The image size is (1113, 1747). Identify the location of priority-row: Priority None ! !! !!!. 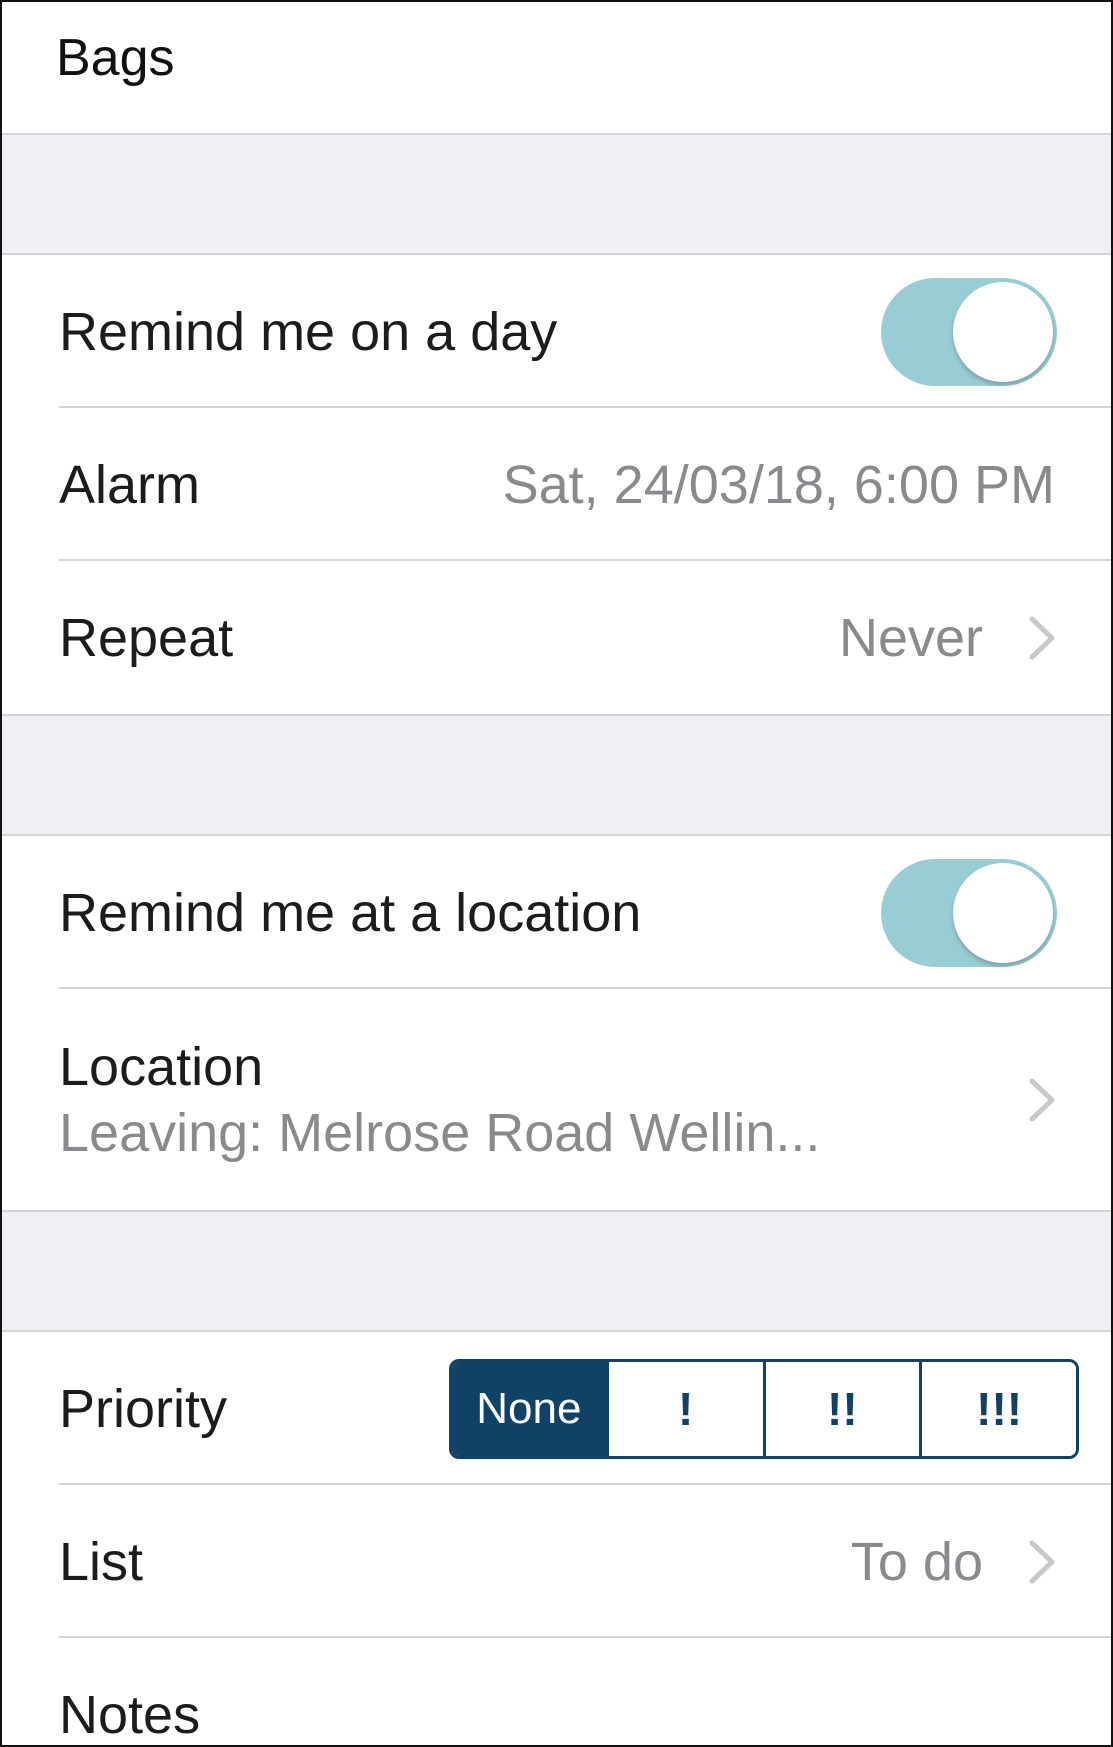
(556, 1408).